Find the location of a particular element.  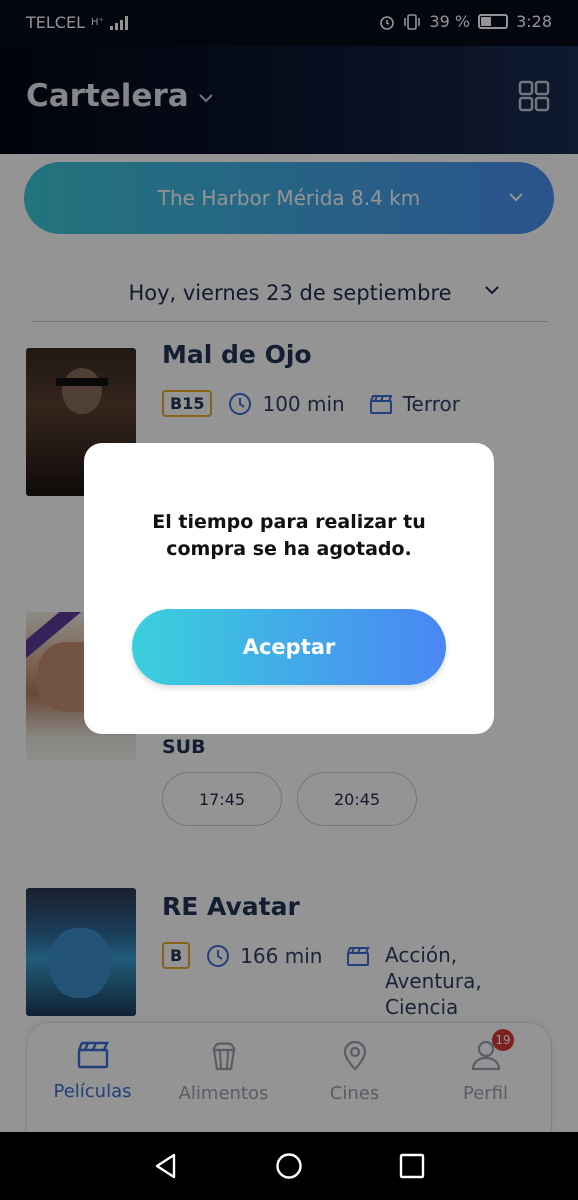

accept-button: Aceptar is located at coordinates (289, 647).